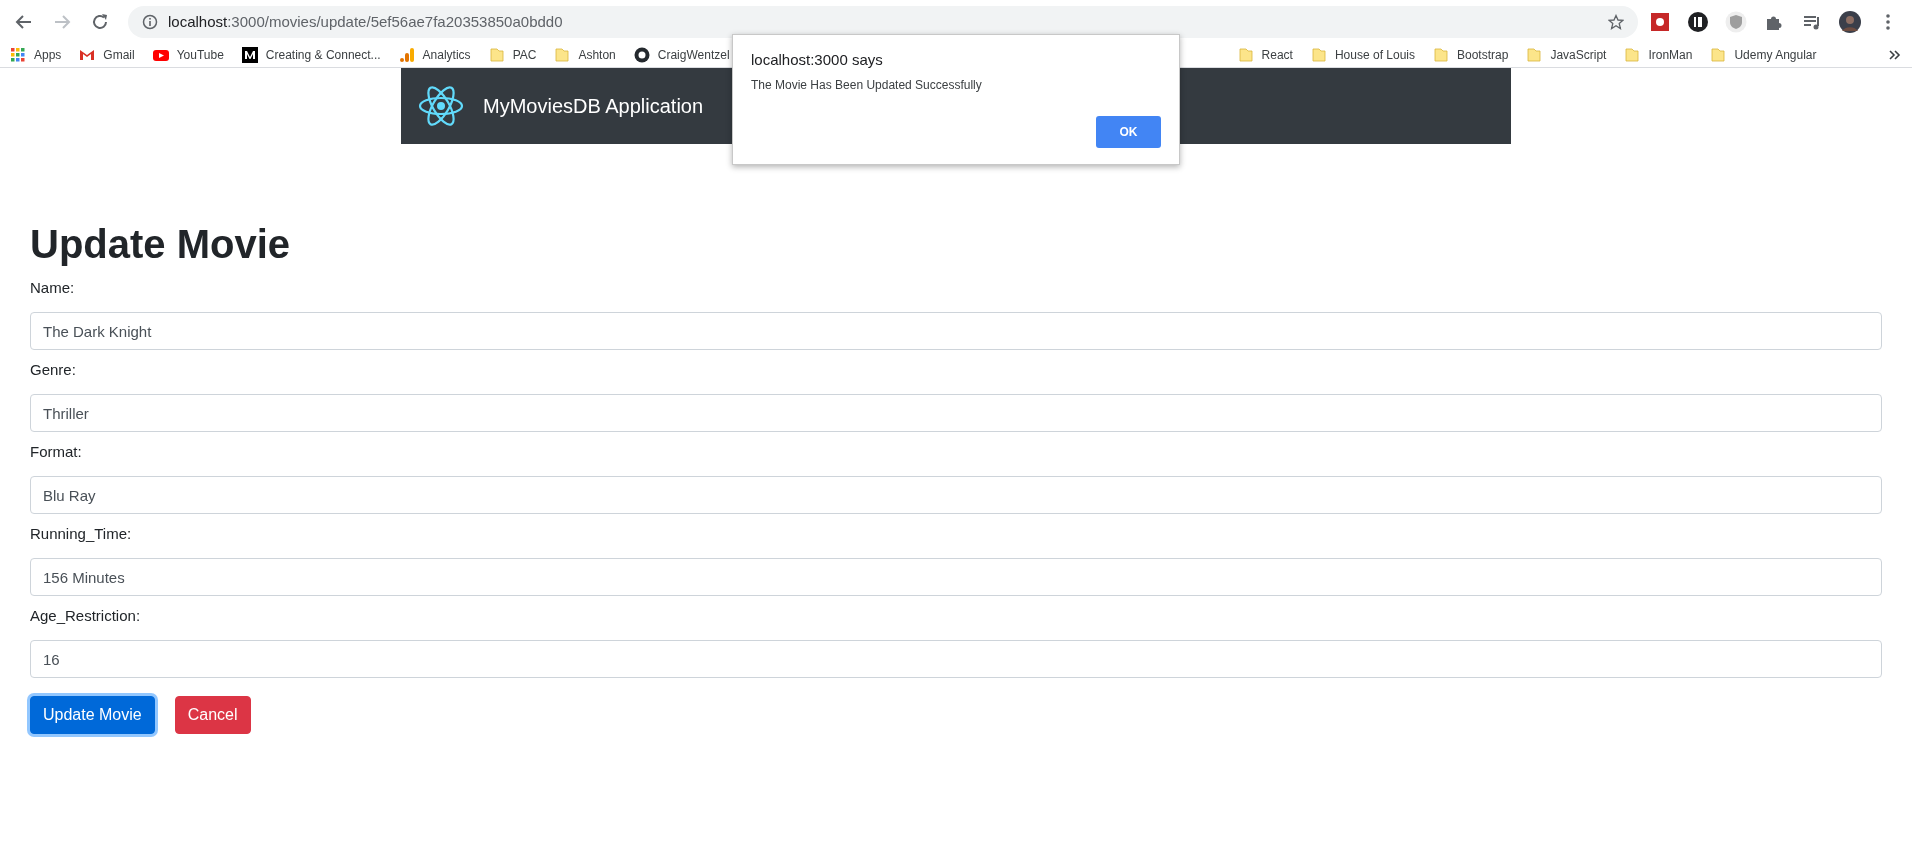  I want to click on bookmark-link: JavaScript, so click(1566, 55).